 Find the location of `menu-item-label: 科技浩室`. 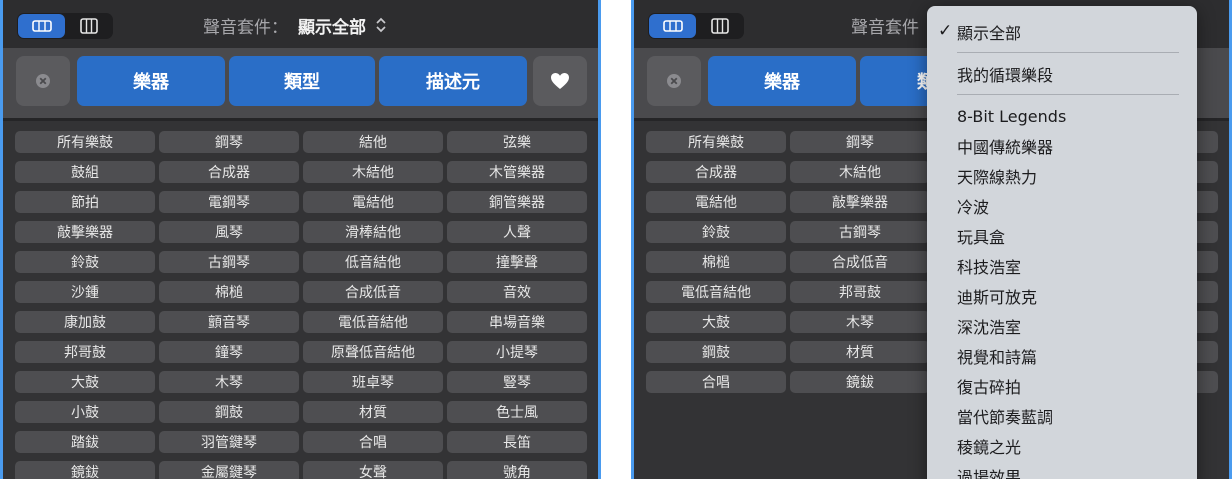

menu-item-label: 科技浩室 is located at coordinates (989, 267).